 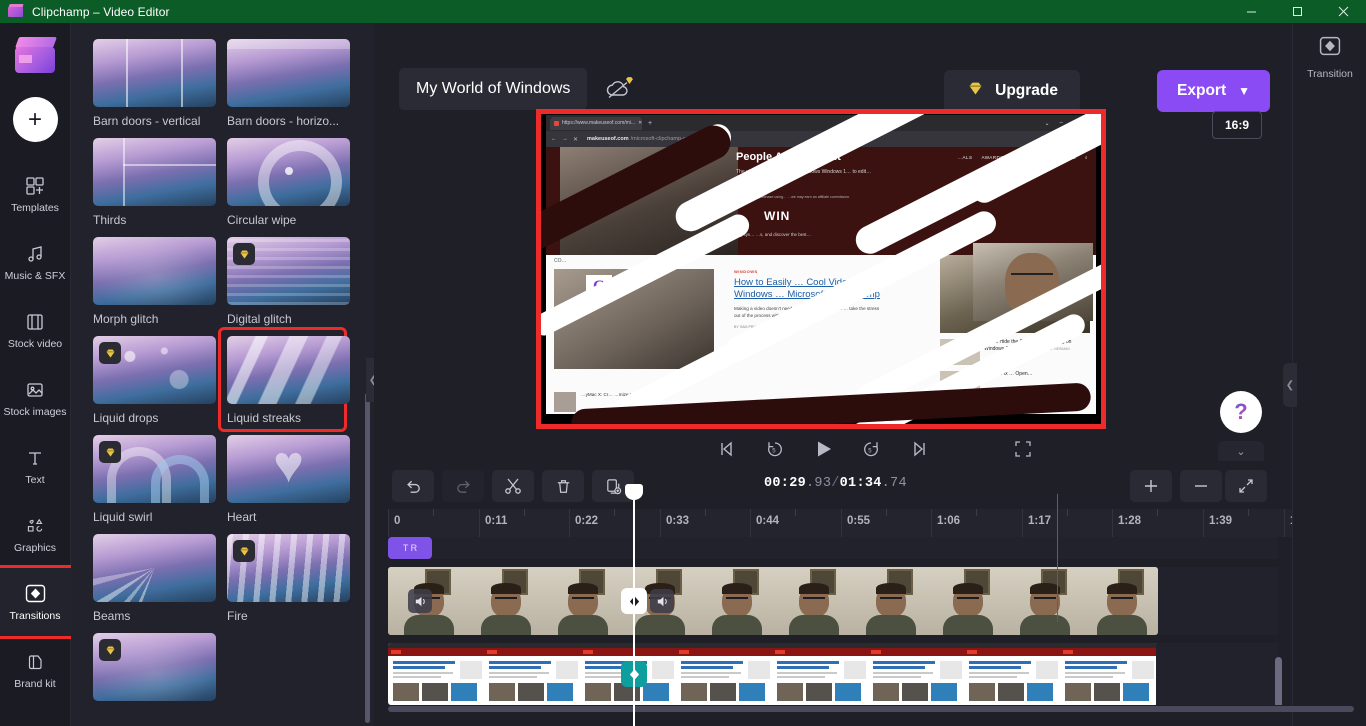 I want to click on transition-card-partial, so click(x=154, y=667).